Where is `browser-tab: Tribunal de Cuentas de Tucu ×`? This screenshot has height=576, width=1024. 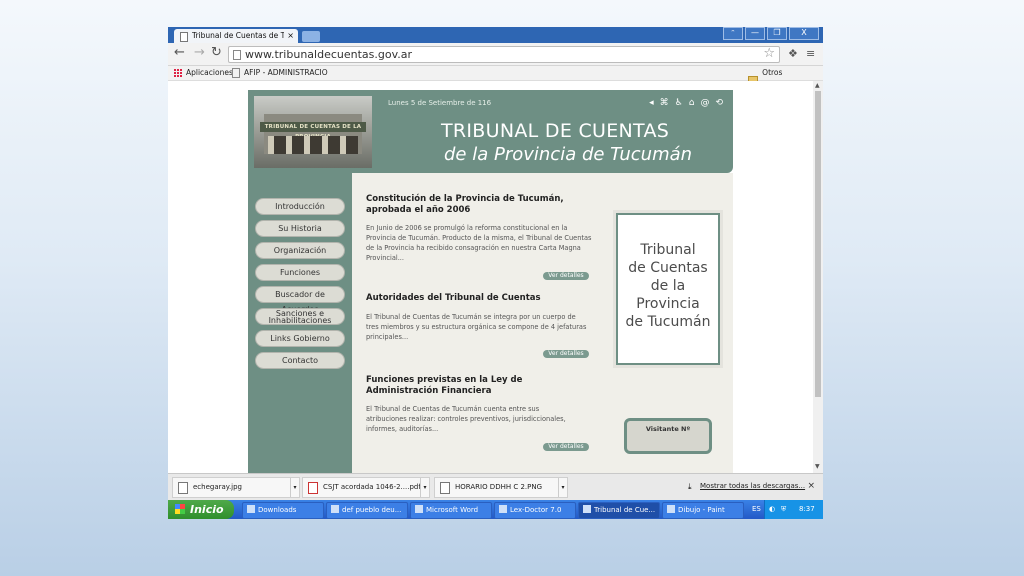
browser-tab: Tribunal de Cuentas de Tucu × is located at coordinates (236, 36).